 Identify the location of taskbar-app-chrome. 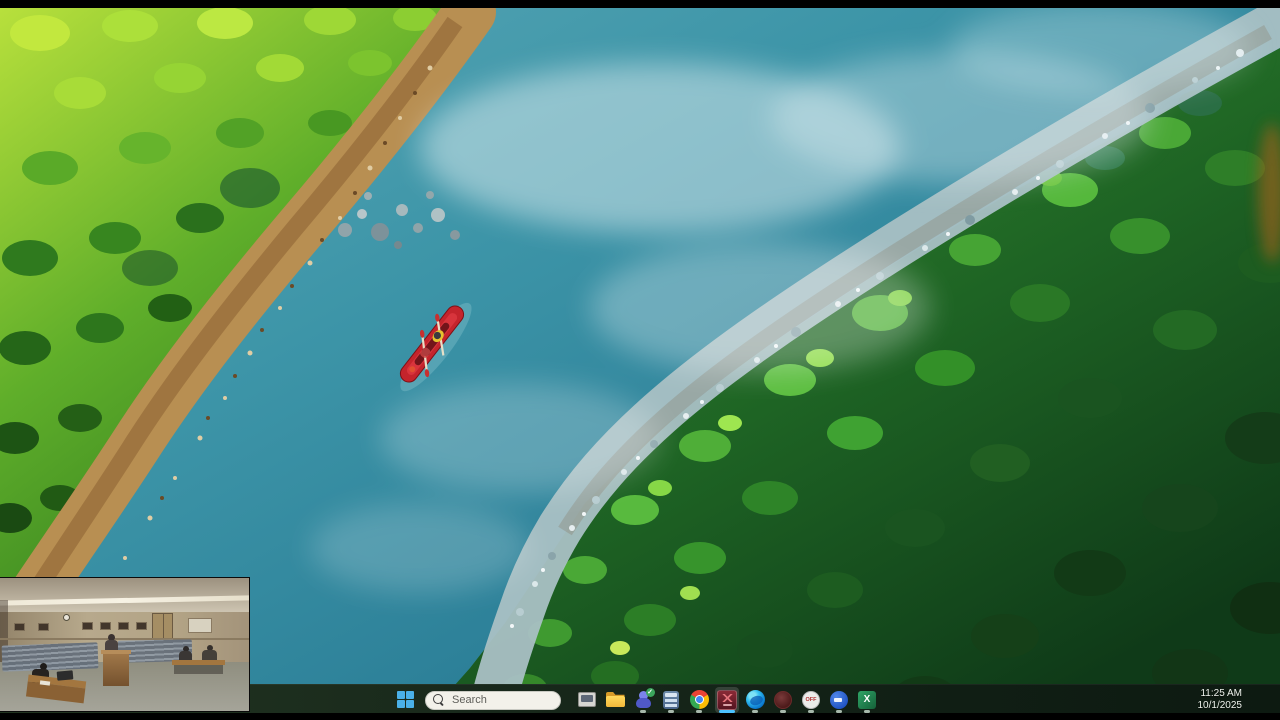
(699, 700).